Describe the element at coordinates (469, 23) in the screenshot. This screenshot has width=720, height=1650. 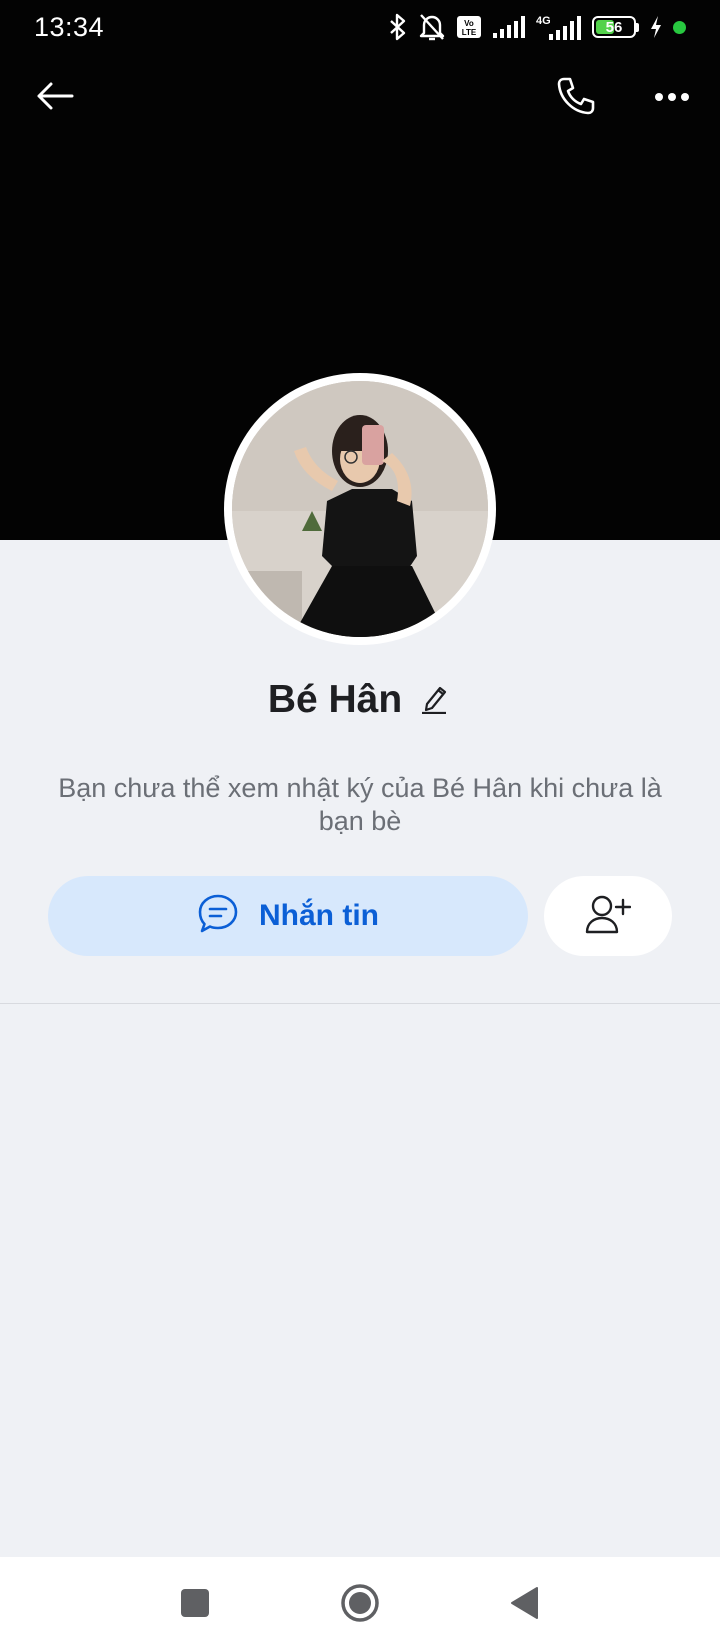
I see `svg-text: Vo` at that location.